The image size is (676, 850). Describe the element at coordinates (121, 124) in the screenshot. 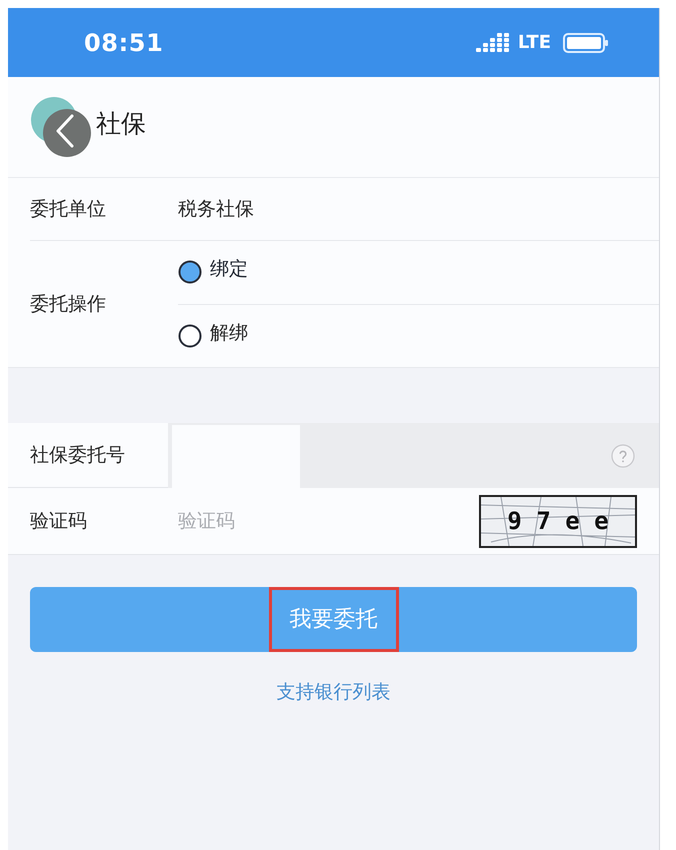

I see `page-title: 社保` at that location.